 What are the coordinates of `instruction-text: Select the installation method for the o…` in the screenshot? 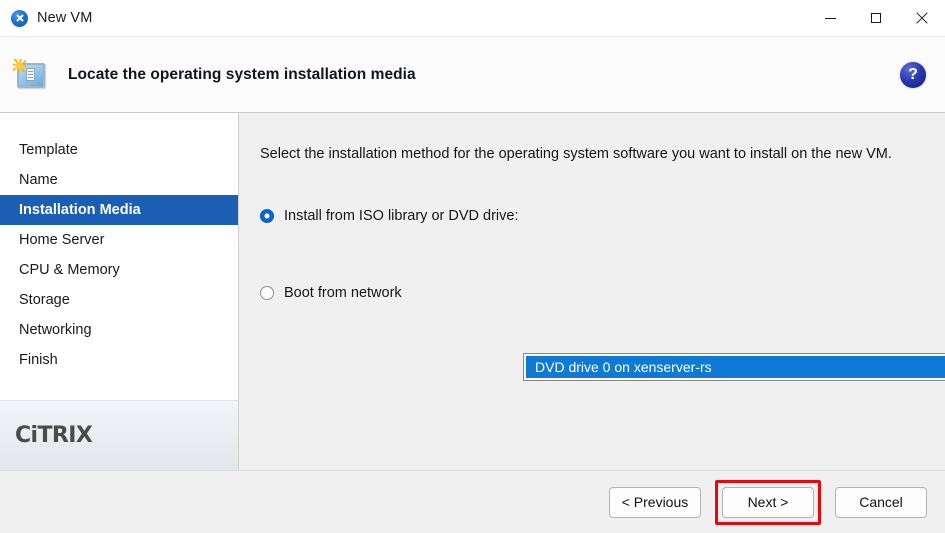 It's located at (576, 154).